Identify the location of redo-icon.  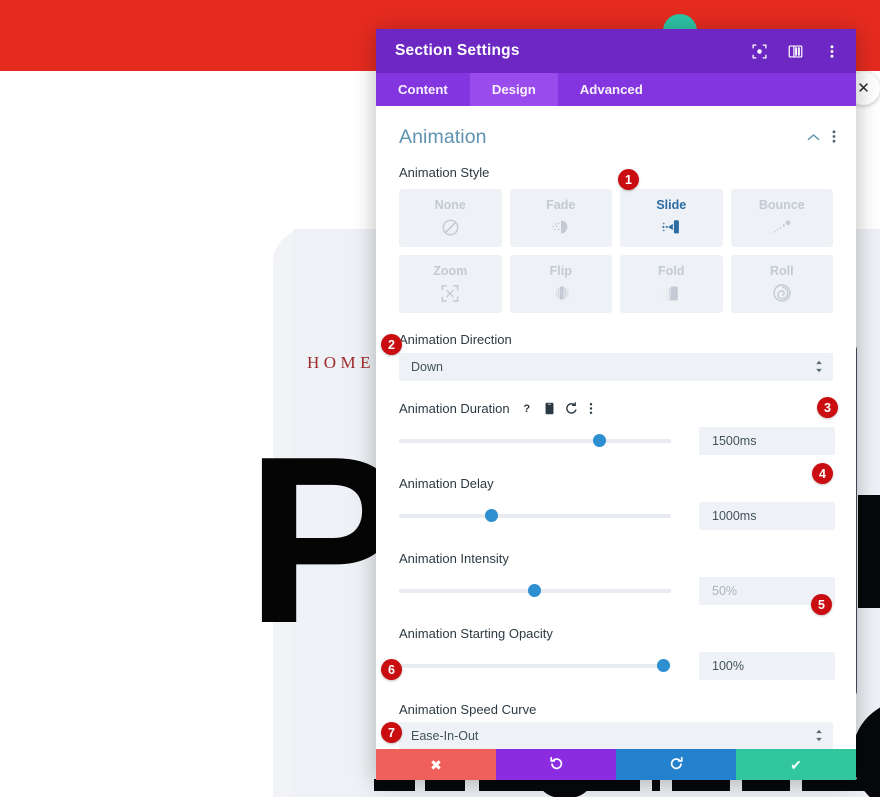
(676, 764).